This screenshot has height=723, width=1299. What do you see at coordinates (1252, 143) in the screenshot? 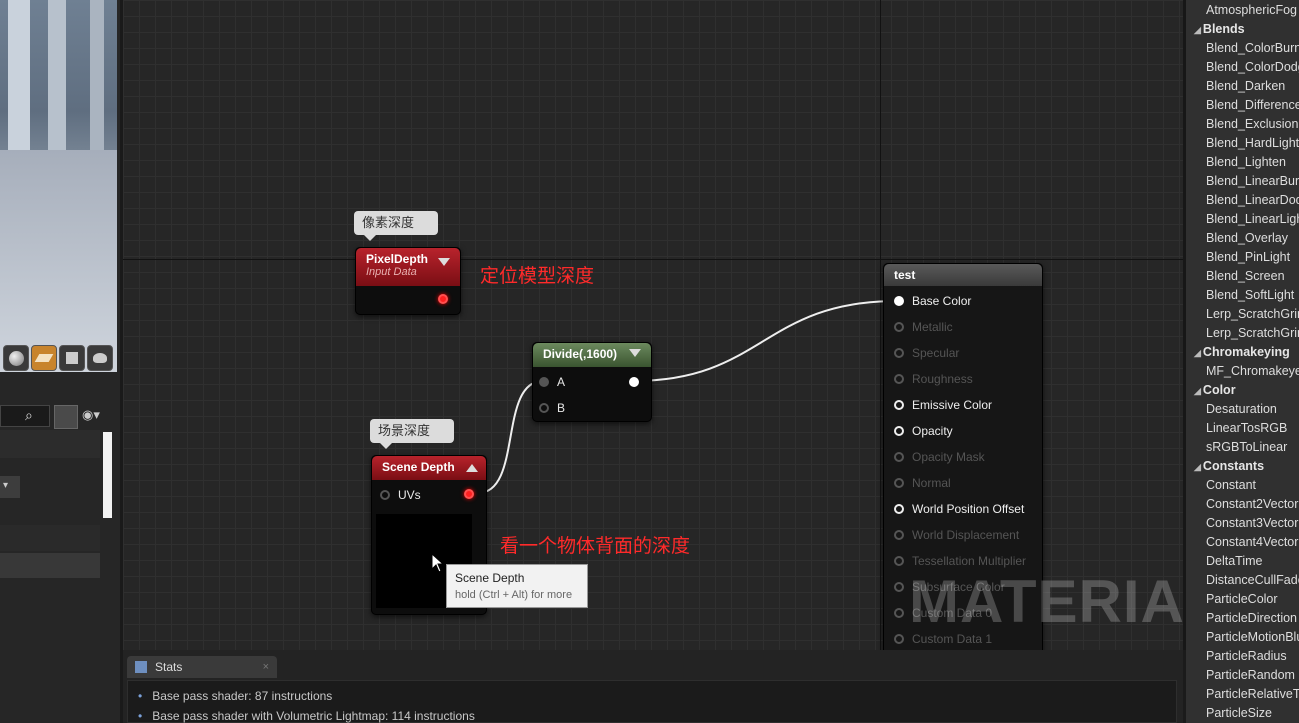
I see `palette-item: Blend_HardLight` at bounding box center [1252, 143].